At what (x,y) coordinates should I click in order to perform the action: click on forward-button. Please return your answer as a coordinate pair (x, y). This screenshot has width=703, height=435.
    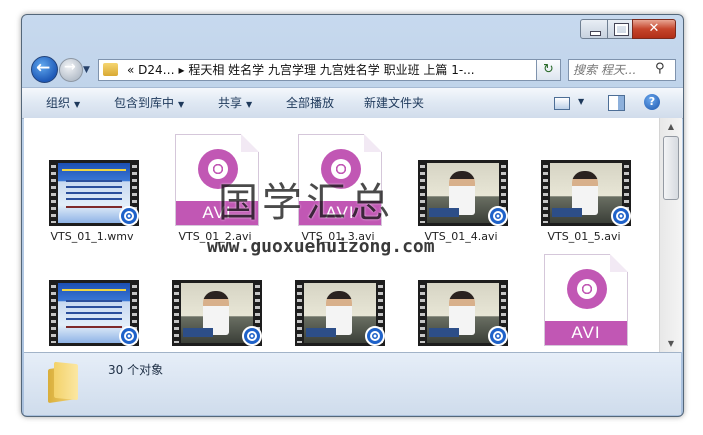
    Looking at the image, I should click on (71, 70).